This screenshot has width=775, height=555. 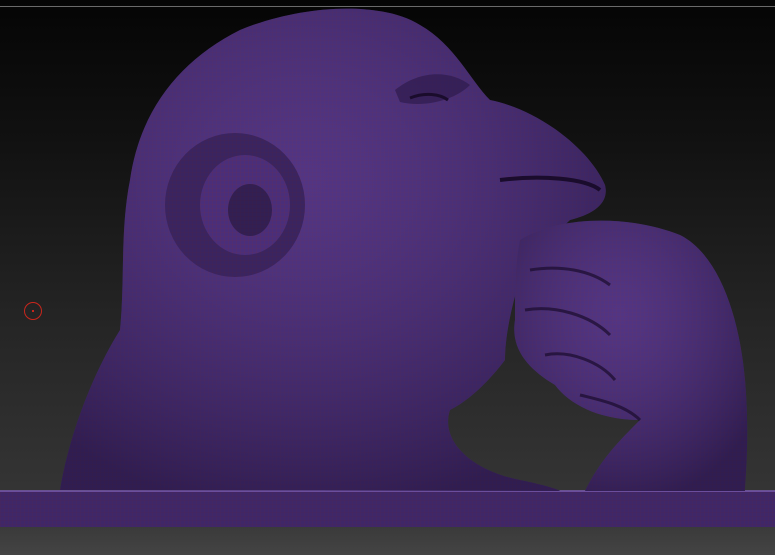 I want to click on canvas-floor, so click(x=387, y=541).